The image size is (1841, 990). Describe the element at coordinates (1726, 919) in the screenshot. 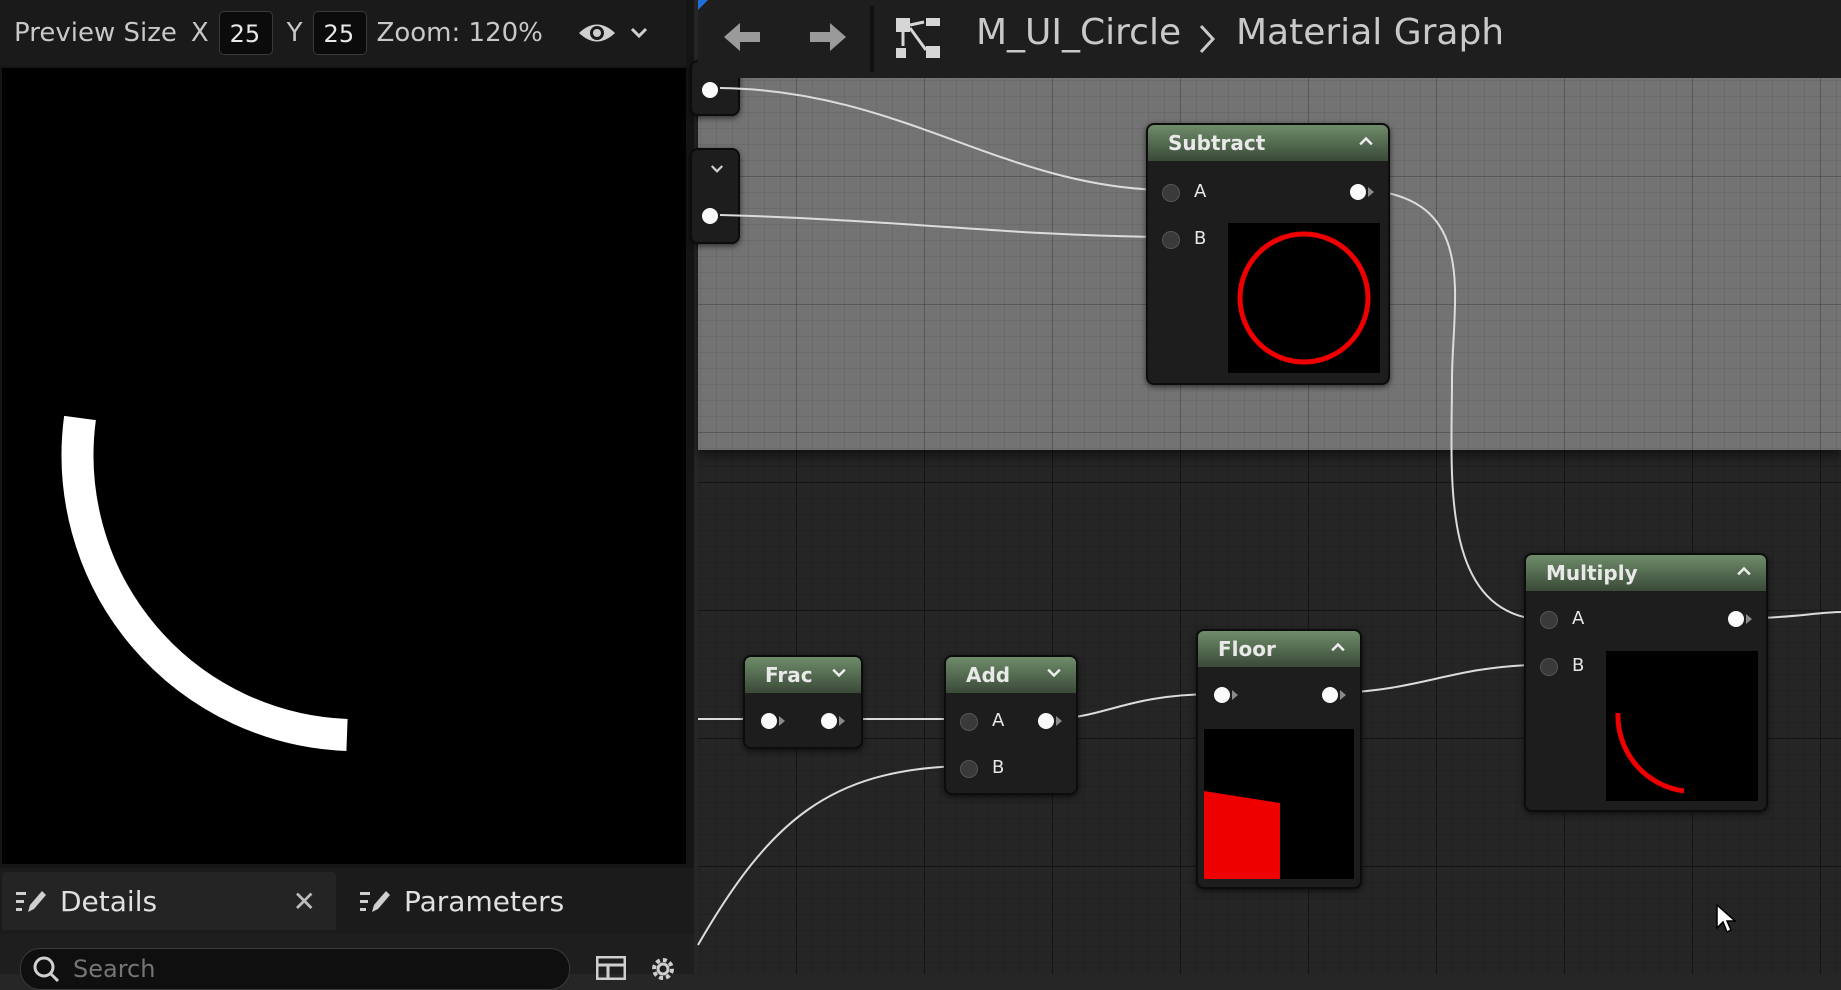

I see `mouse-cursor-icon` at that location.